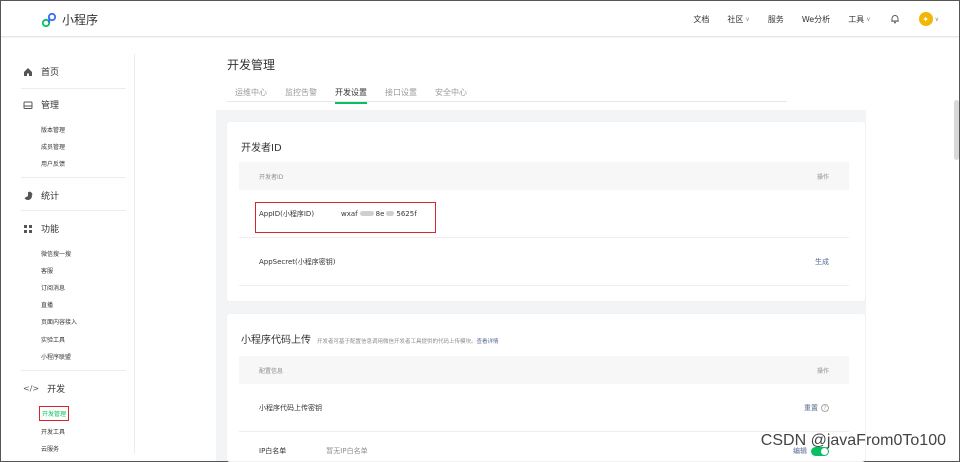 The image size is (960, 462). Describe the element at coordinates (853, 440) in the screenshot. I see `watermark-text: CSDN @javaFrom0To100` at that location.